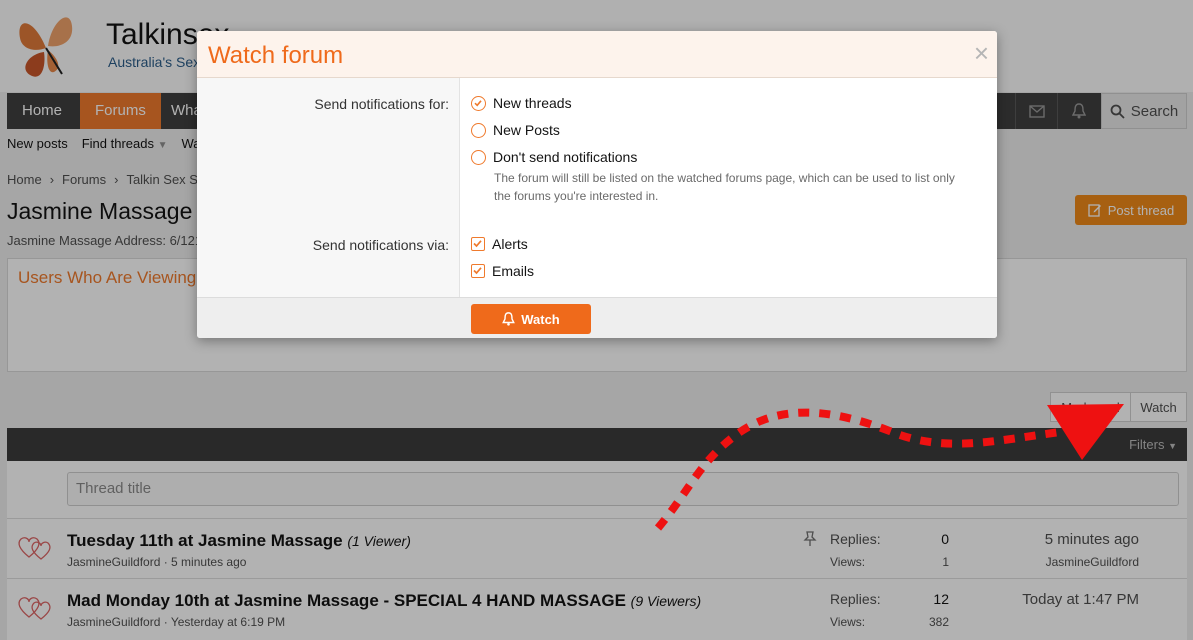 The height and width of the screenshot is (640, 1193). What do you see at coordinates (565, 157) in the screenshot?
I see `option-label: Don't send notifications` at bounding box center [565, 157].